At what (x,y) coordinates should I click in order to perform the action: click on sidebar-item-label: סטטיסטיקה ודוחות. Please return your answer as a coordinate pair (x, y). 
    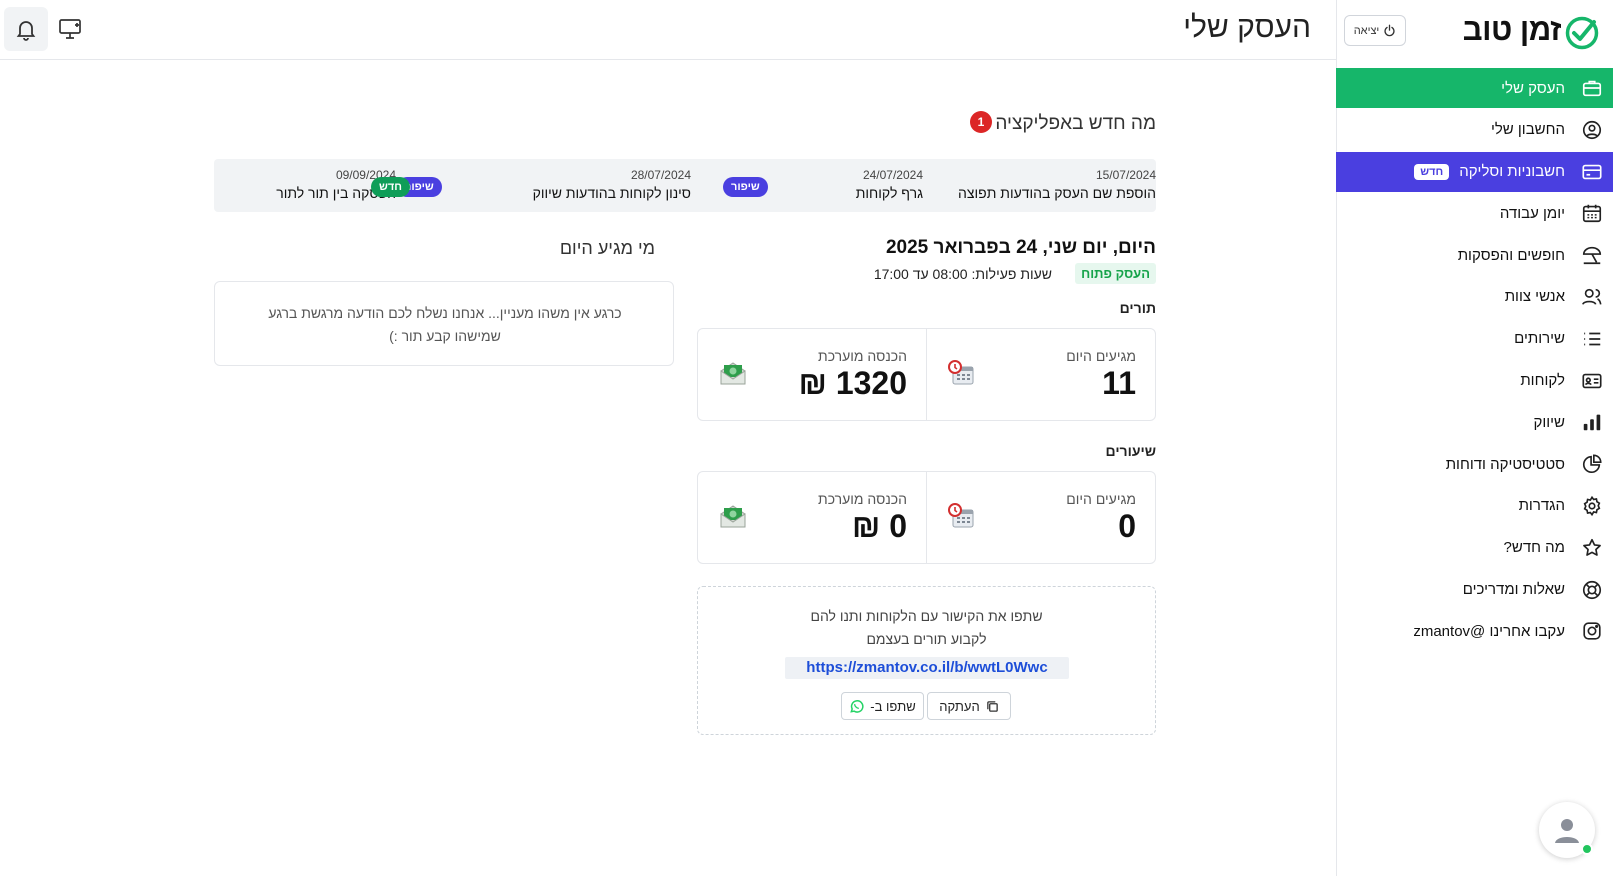
    Looking at the image, I should click on (1505, 464).